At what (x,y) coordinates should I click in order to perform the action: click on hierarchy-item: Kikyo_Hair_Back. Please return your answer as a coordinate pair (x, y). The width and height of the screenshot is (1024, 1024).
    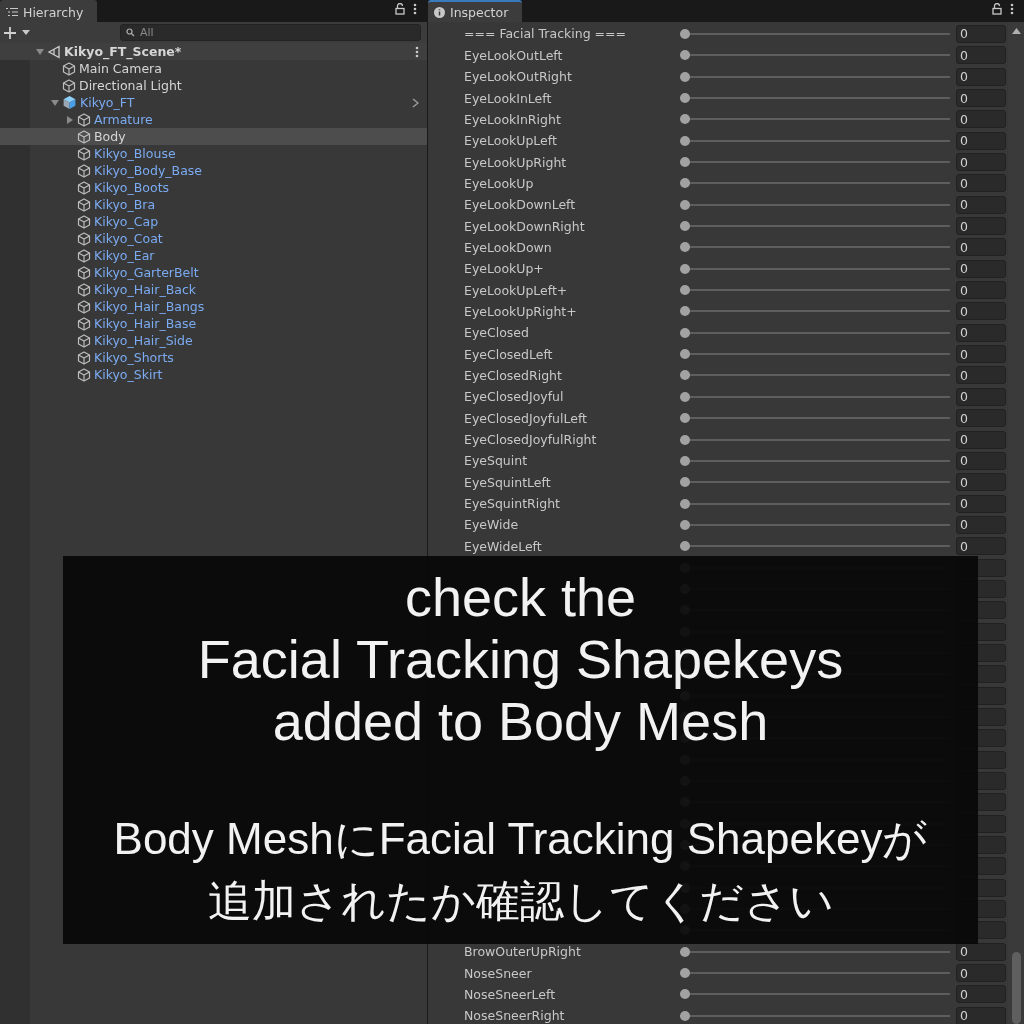
    Looking at the image, I should click on (213, 289).